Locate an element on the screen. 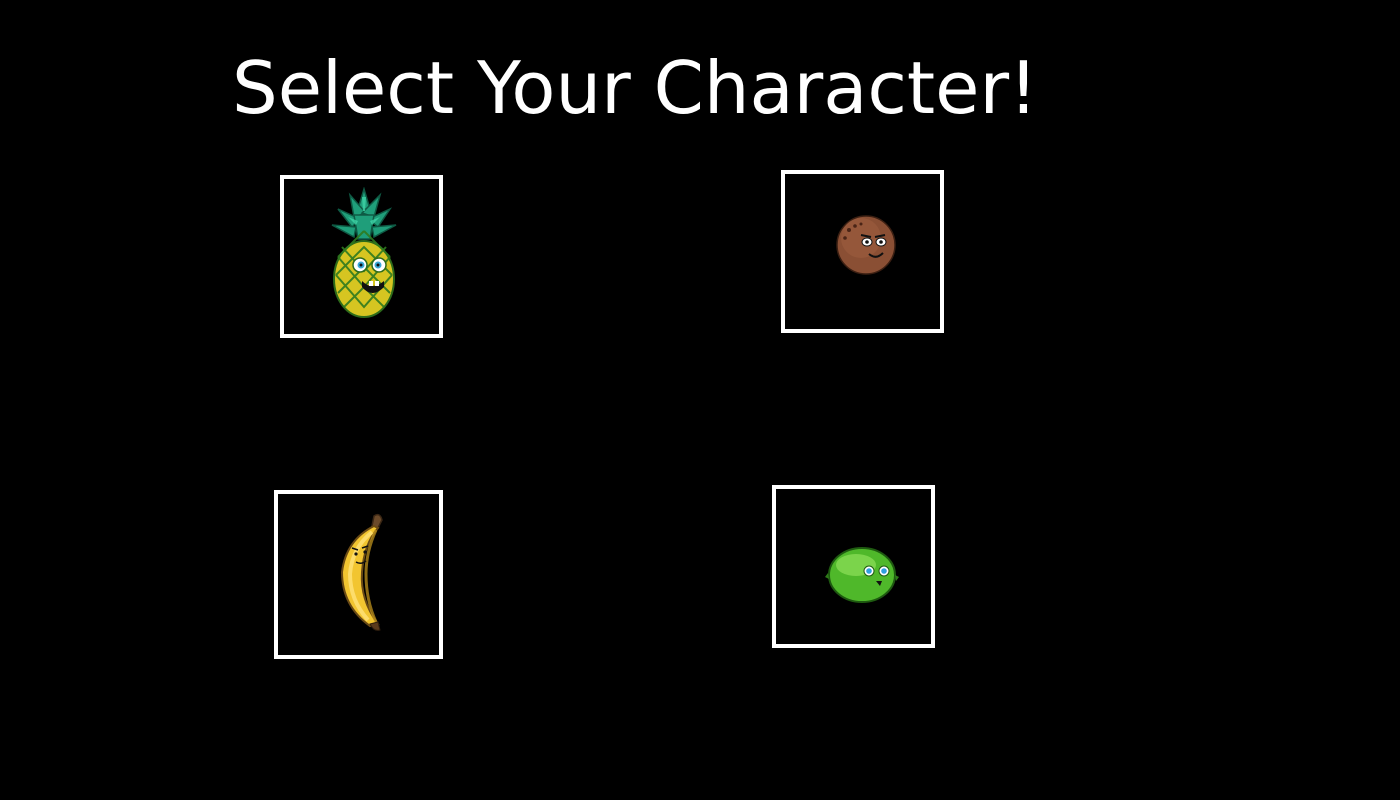 The width and height of the screenshot is (1400, 800). lime-icon is located at coordinates (862, 575).